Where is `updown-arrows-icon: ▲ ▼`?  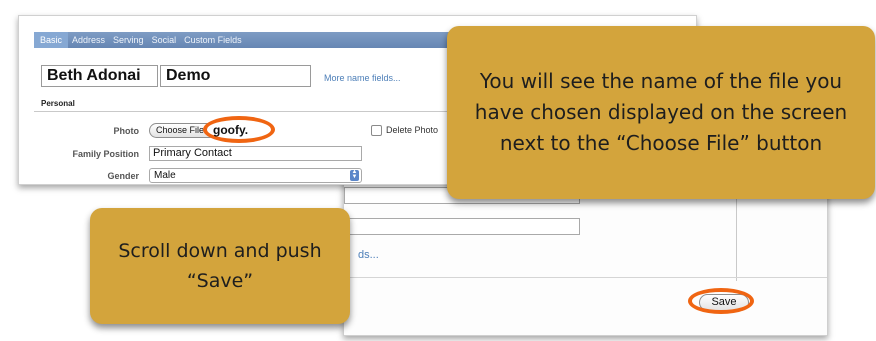 updown-arrows-icon: ▲ ▼ is located at coordinates (354, 175).